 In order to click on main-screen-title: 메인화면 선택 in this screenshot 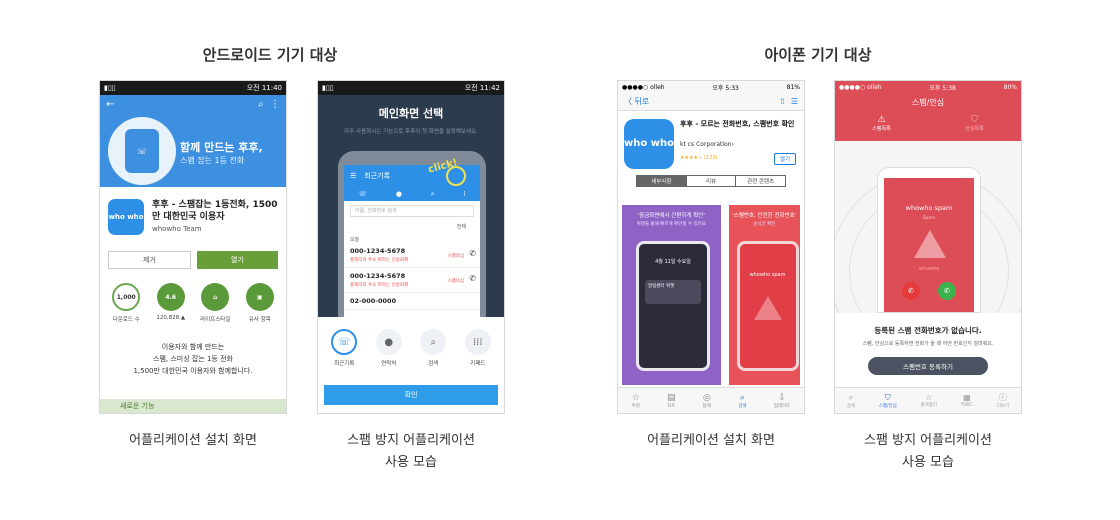, I will do `click(411, 113)`.